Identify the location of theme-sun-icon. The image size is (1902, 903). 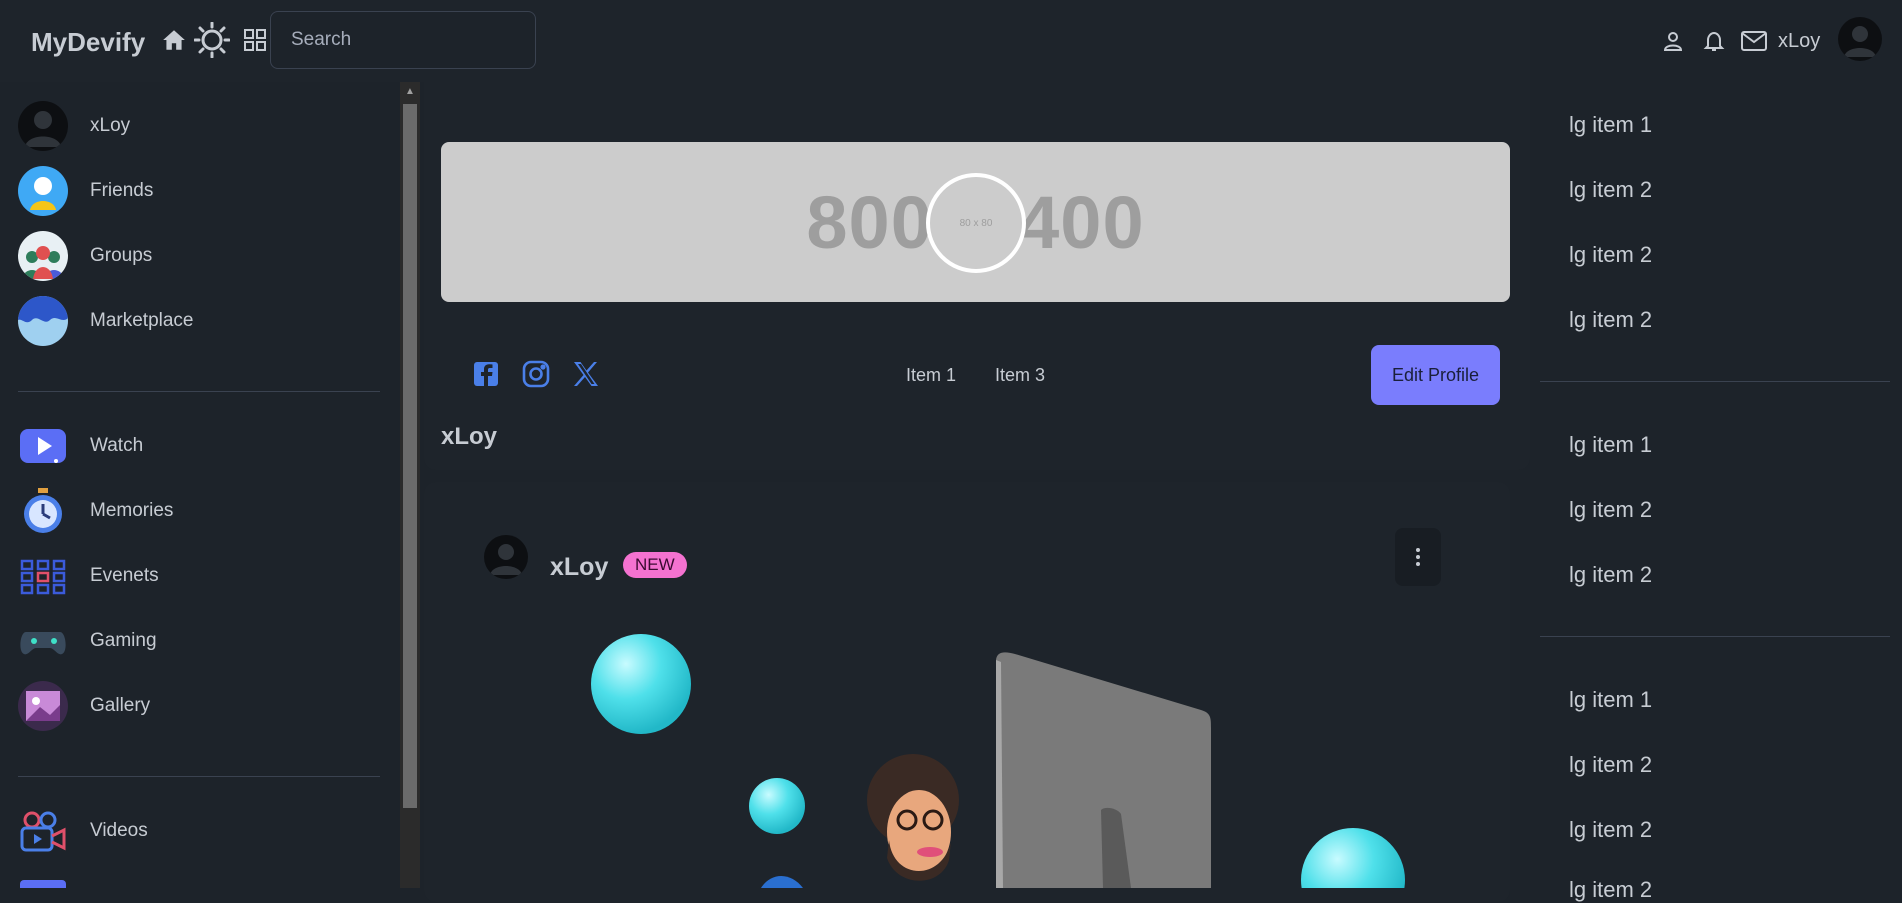
(212, 40).